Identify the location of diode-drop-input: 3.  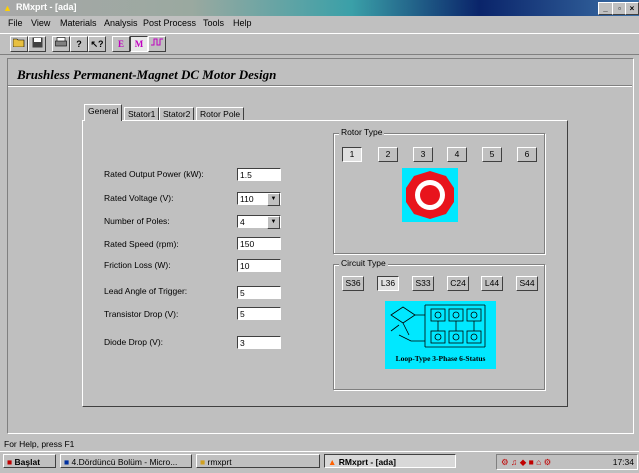
(259, 342).